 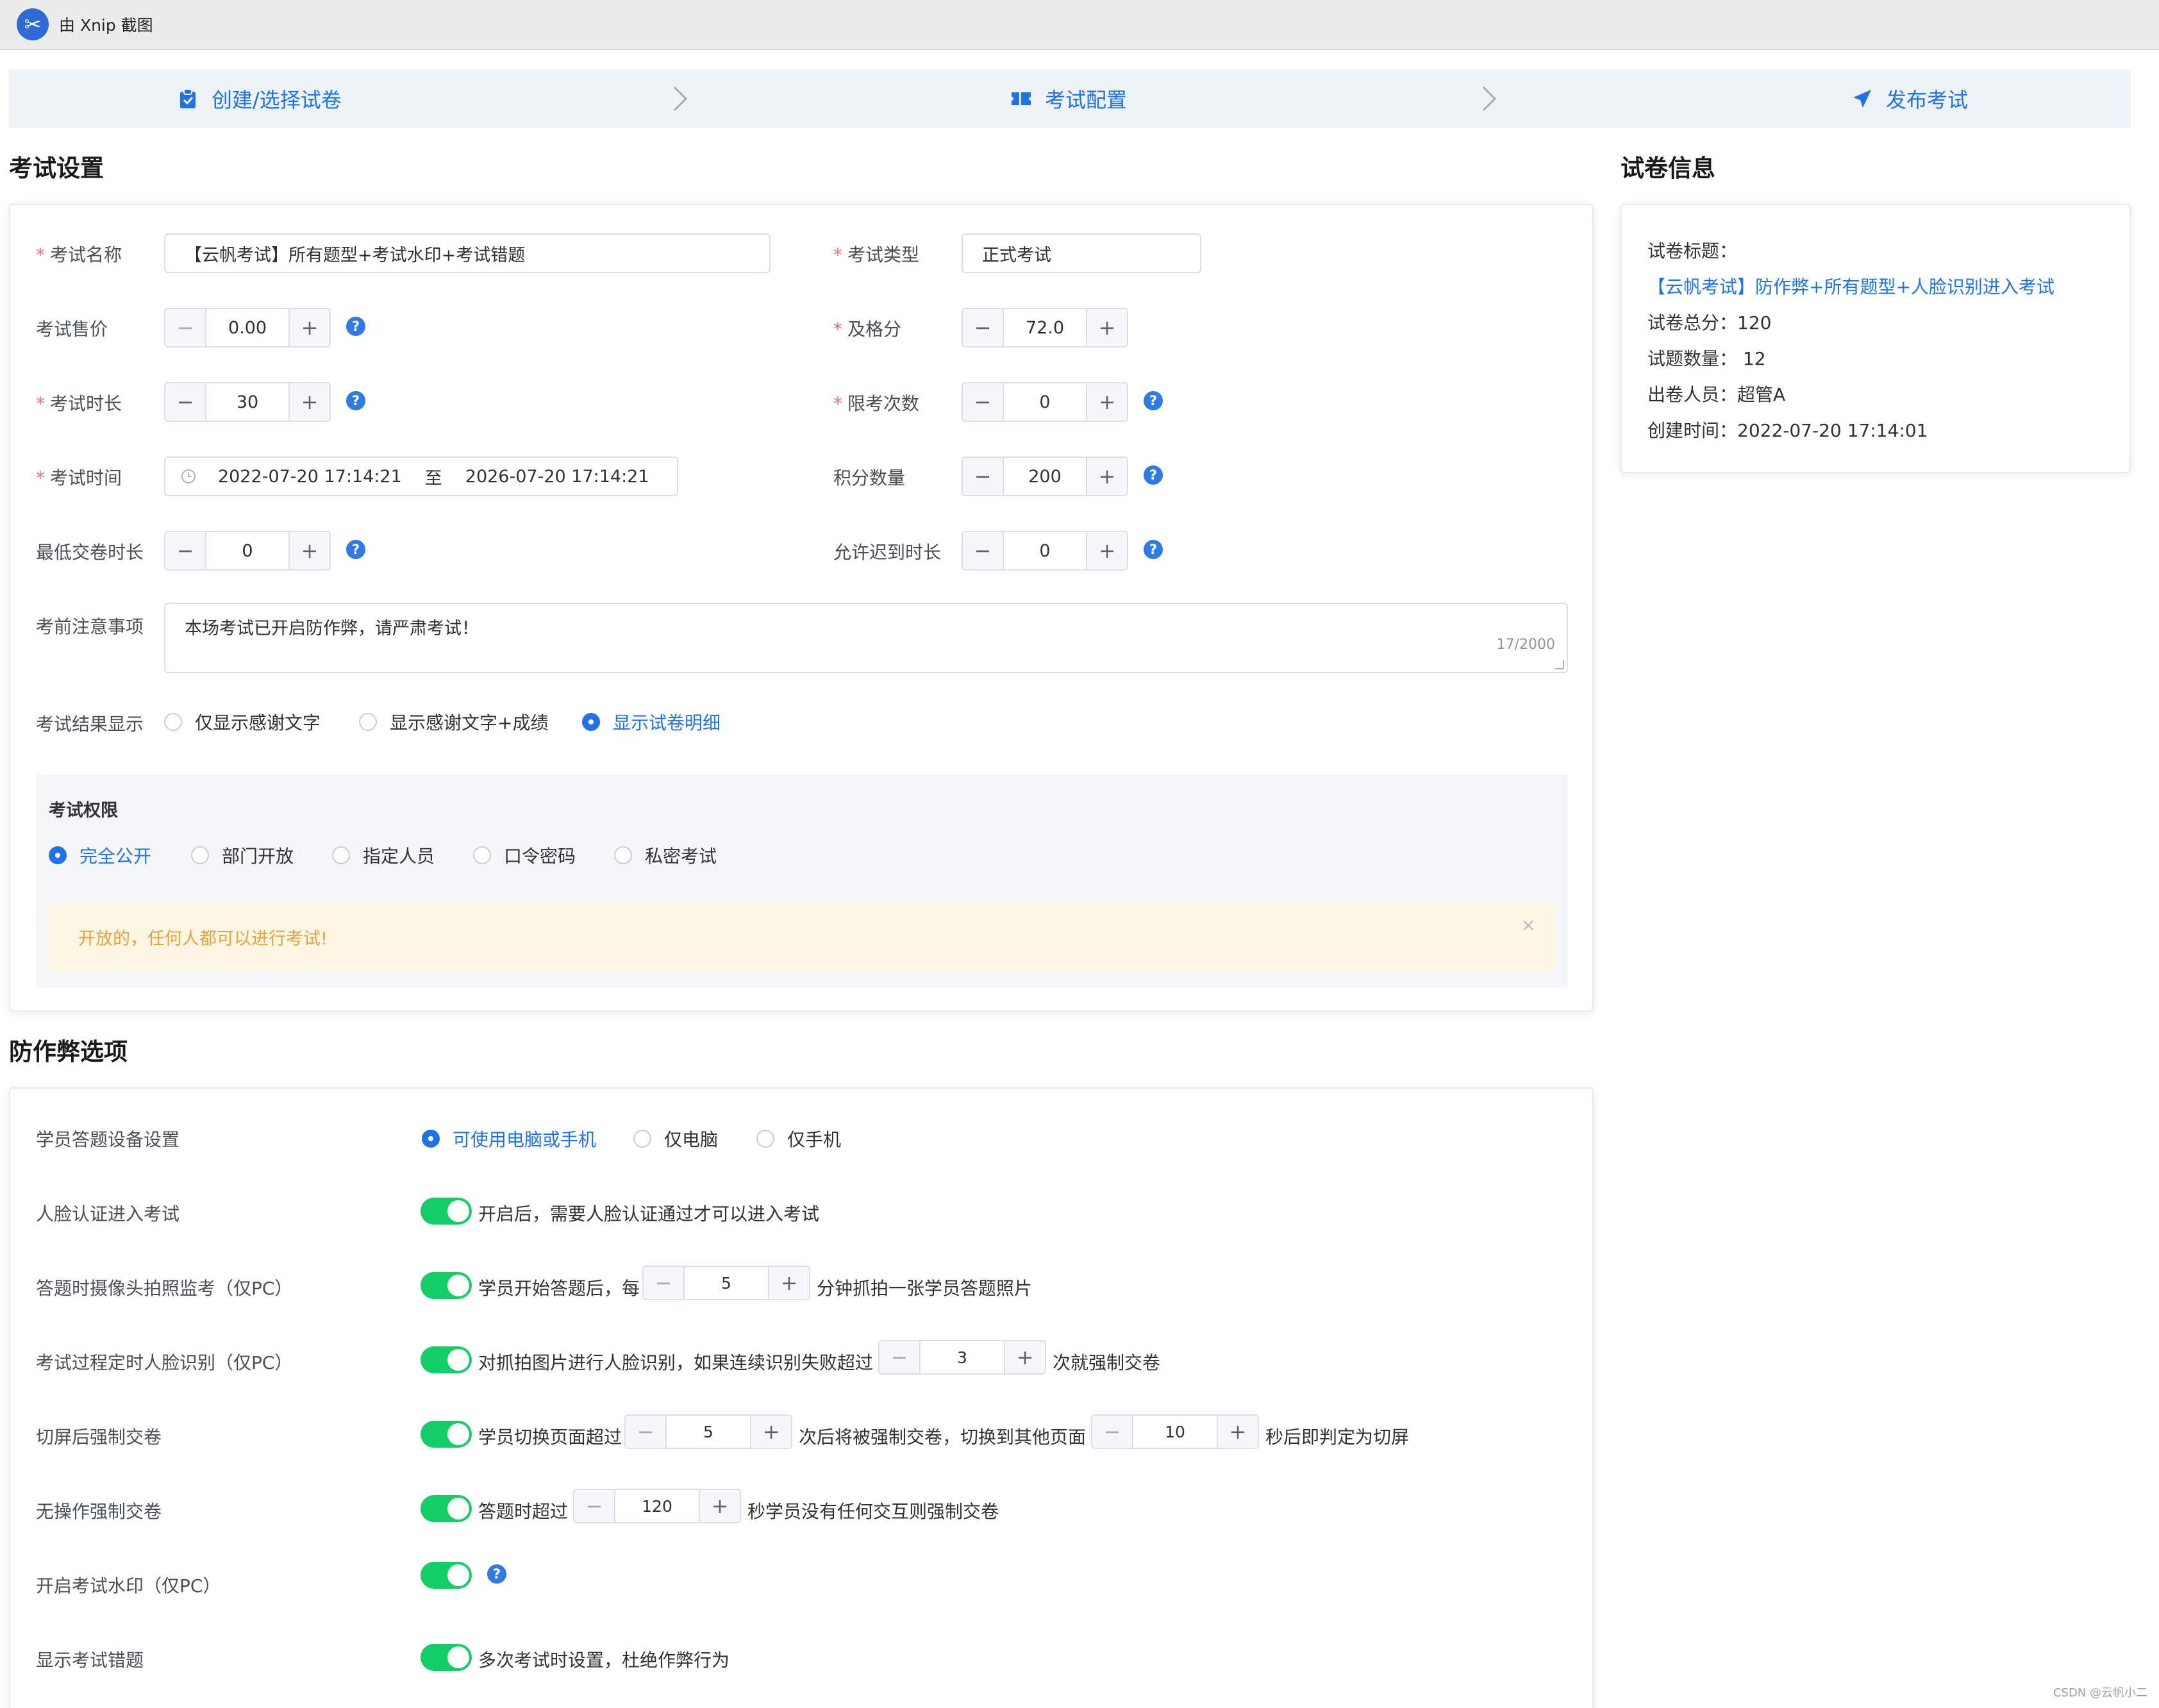 I want to click on points-stepper: − 200 +, so click(x=1045, y=476).